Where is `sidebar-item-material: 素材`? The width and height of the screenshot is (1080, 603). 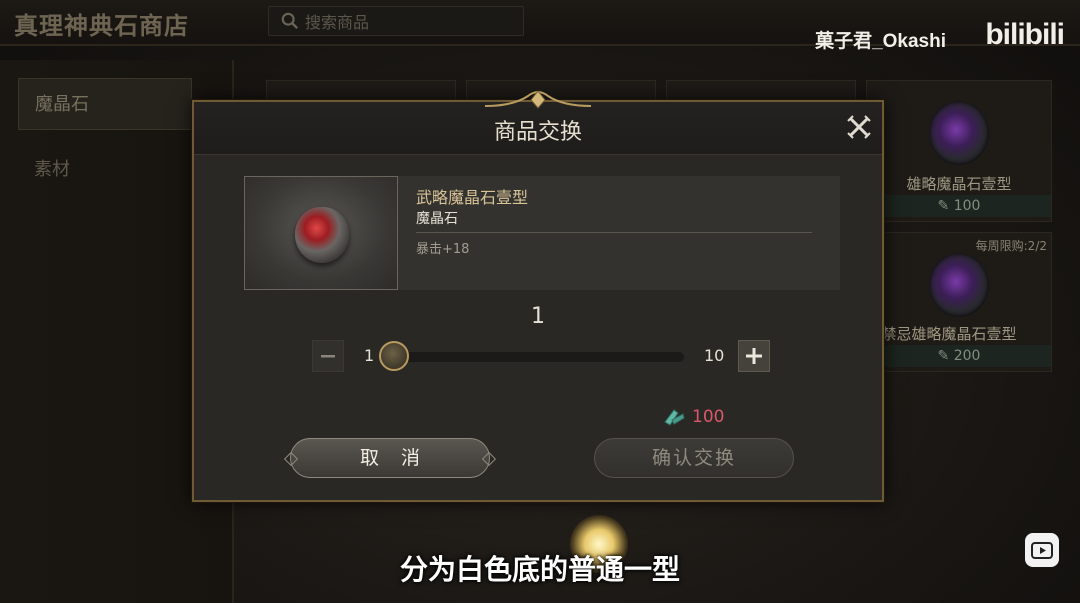
sidebar-item-material: 素材 is located at coordinates (105, 170).